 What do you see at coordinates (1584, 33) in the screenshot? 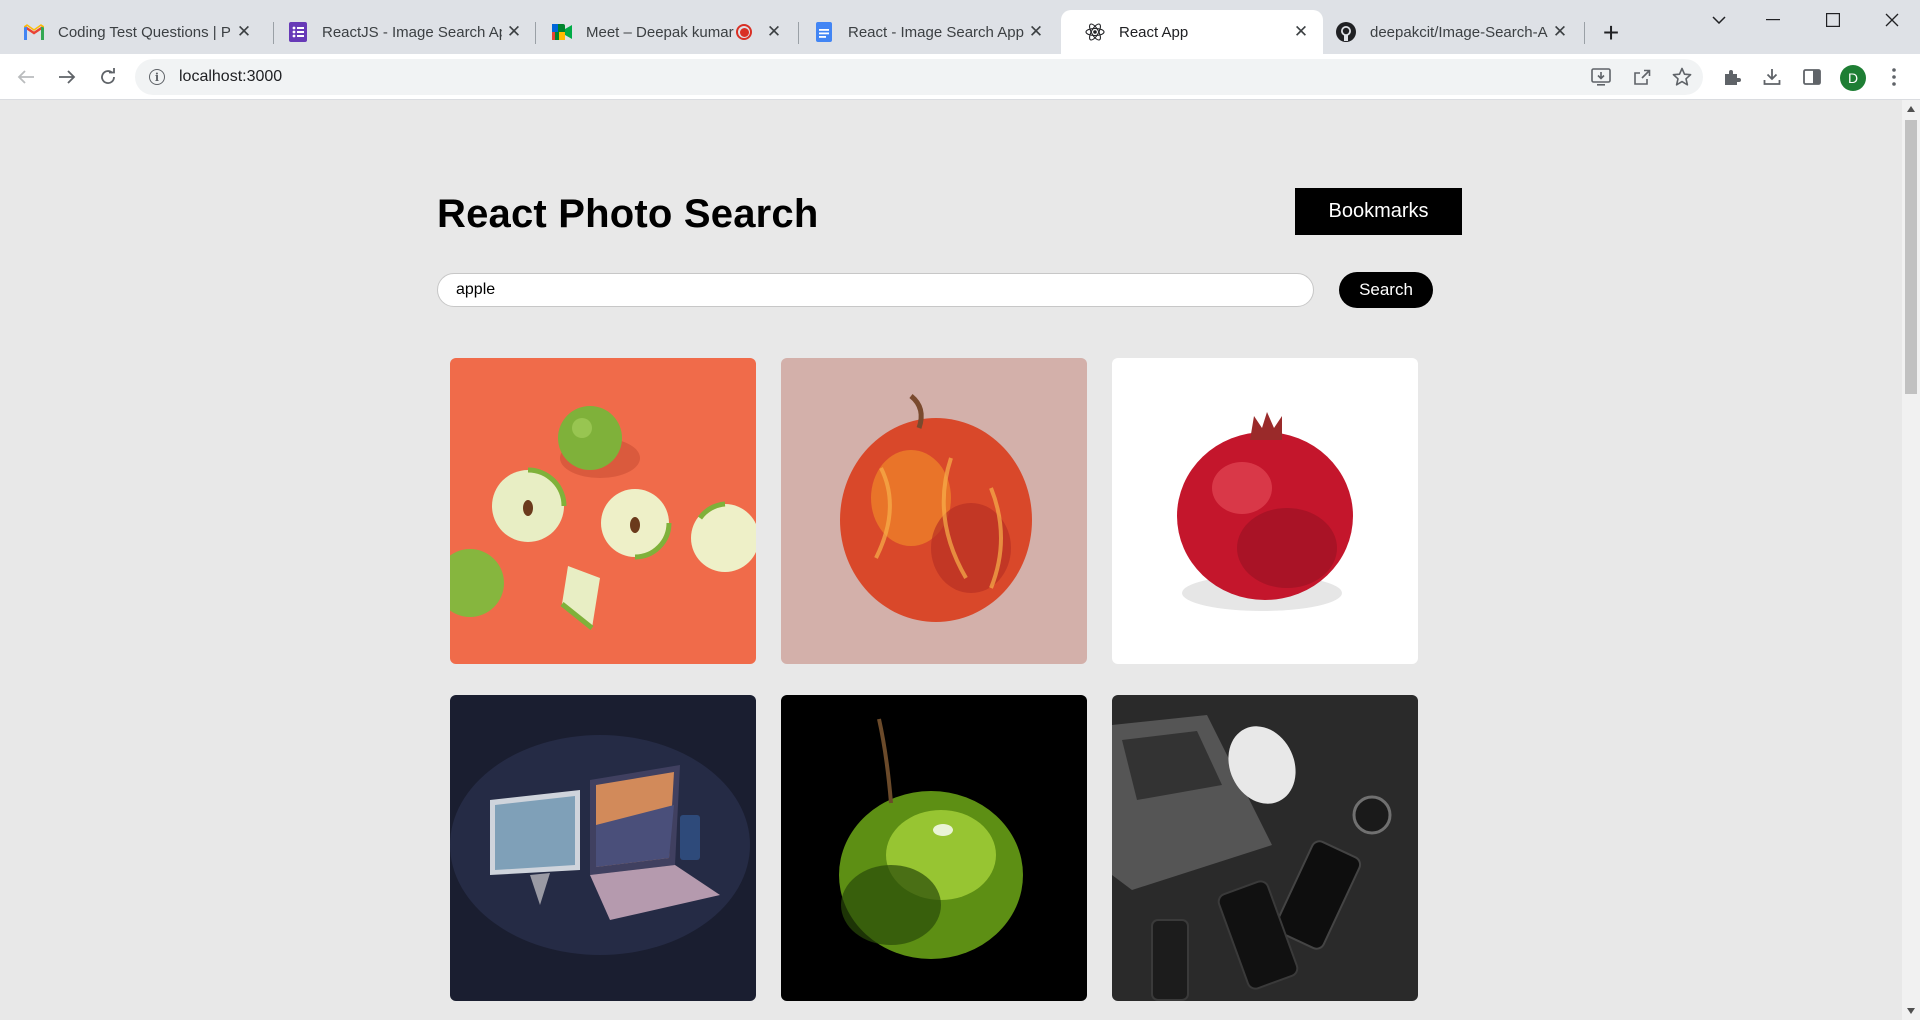
I see `tab-separator` at bounding box center [1584, 33].